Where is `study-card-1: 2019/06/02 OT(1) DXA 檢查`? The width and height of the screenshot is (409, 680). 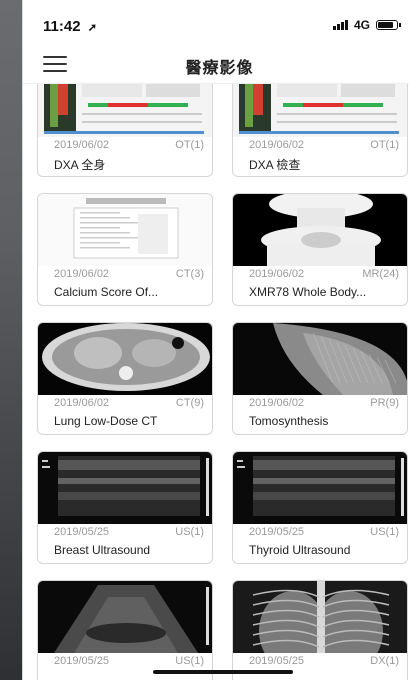
study-card-1: 2019/06/02 OT(1) DXA 檢查 is located at coordinates (320, 130).